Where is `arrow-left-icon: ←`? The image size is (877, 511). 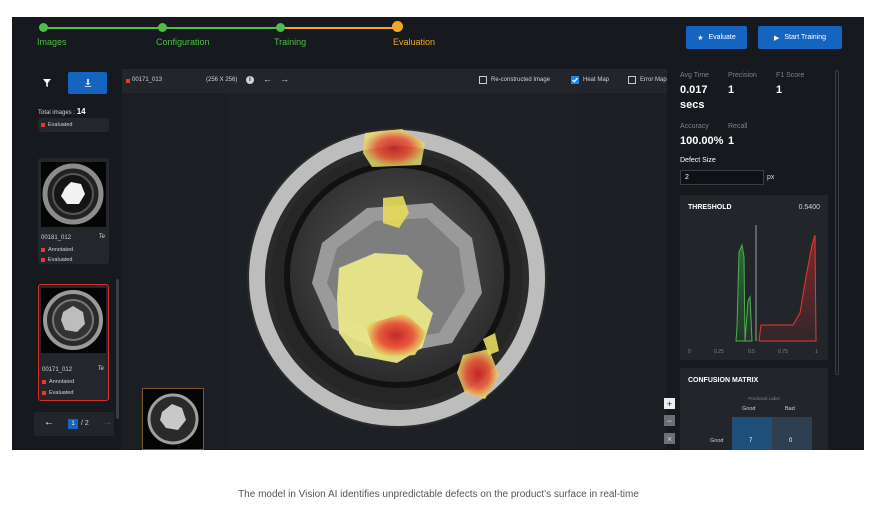
arrow-left-icon: ← is located at coordinates (267, 79).